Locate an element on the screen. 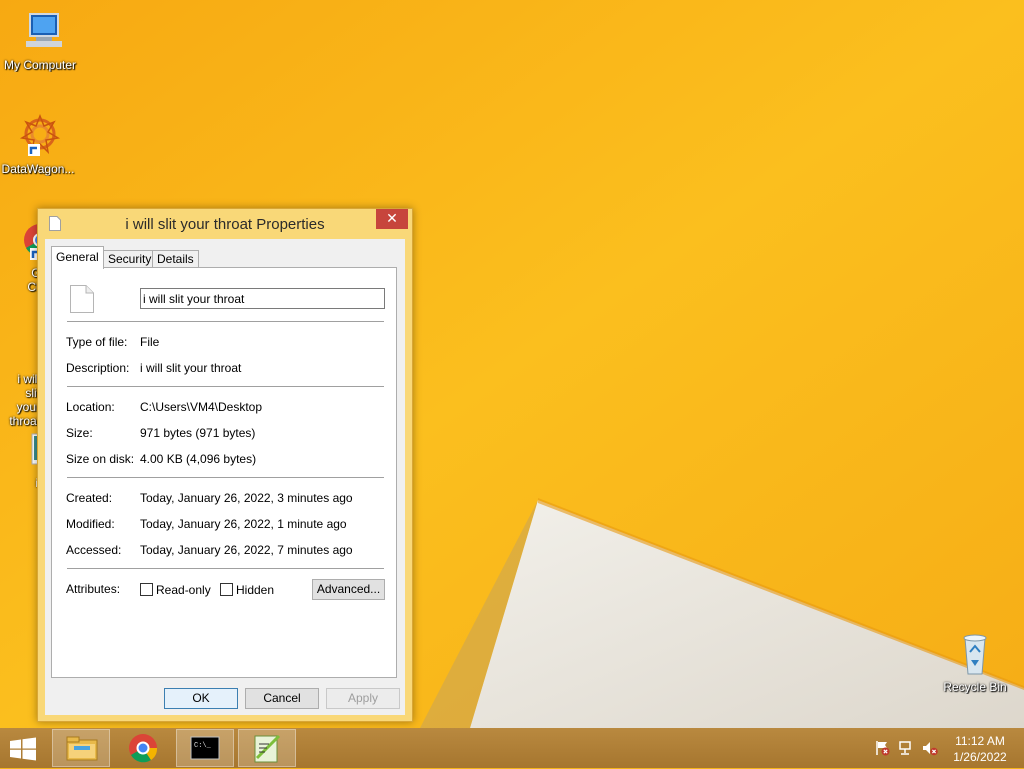 The height and width of the screenshot is (769, 1024). accessed-label: Accessed: is located at coordinates (94, 550).